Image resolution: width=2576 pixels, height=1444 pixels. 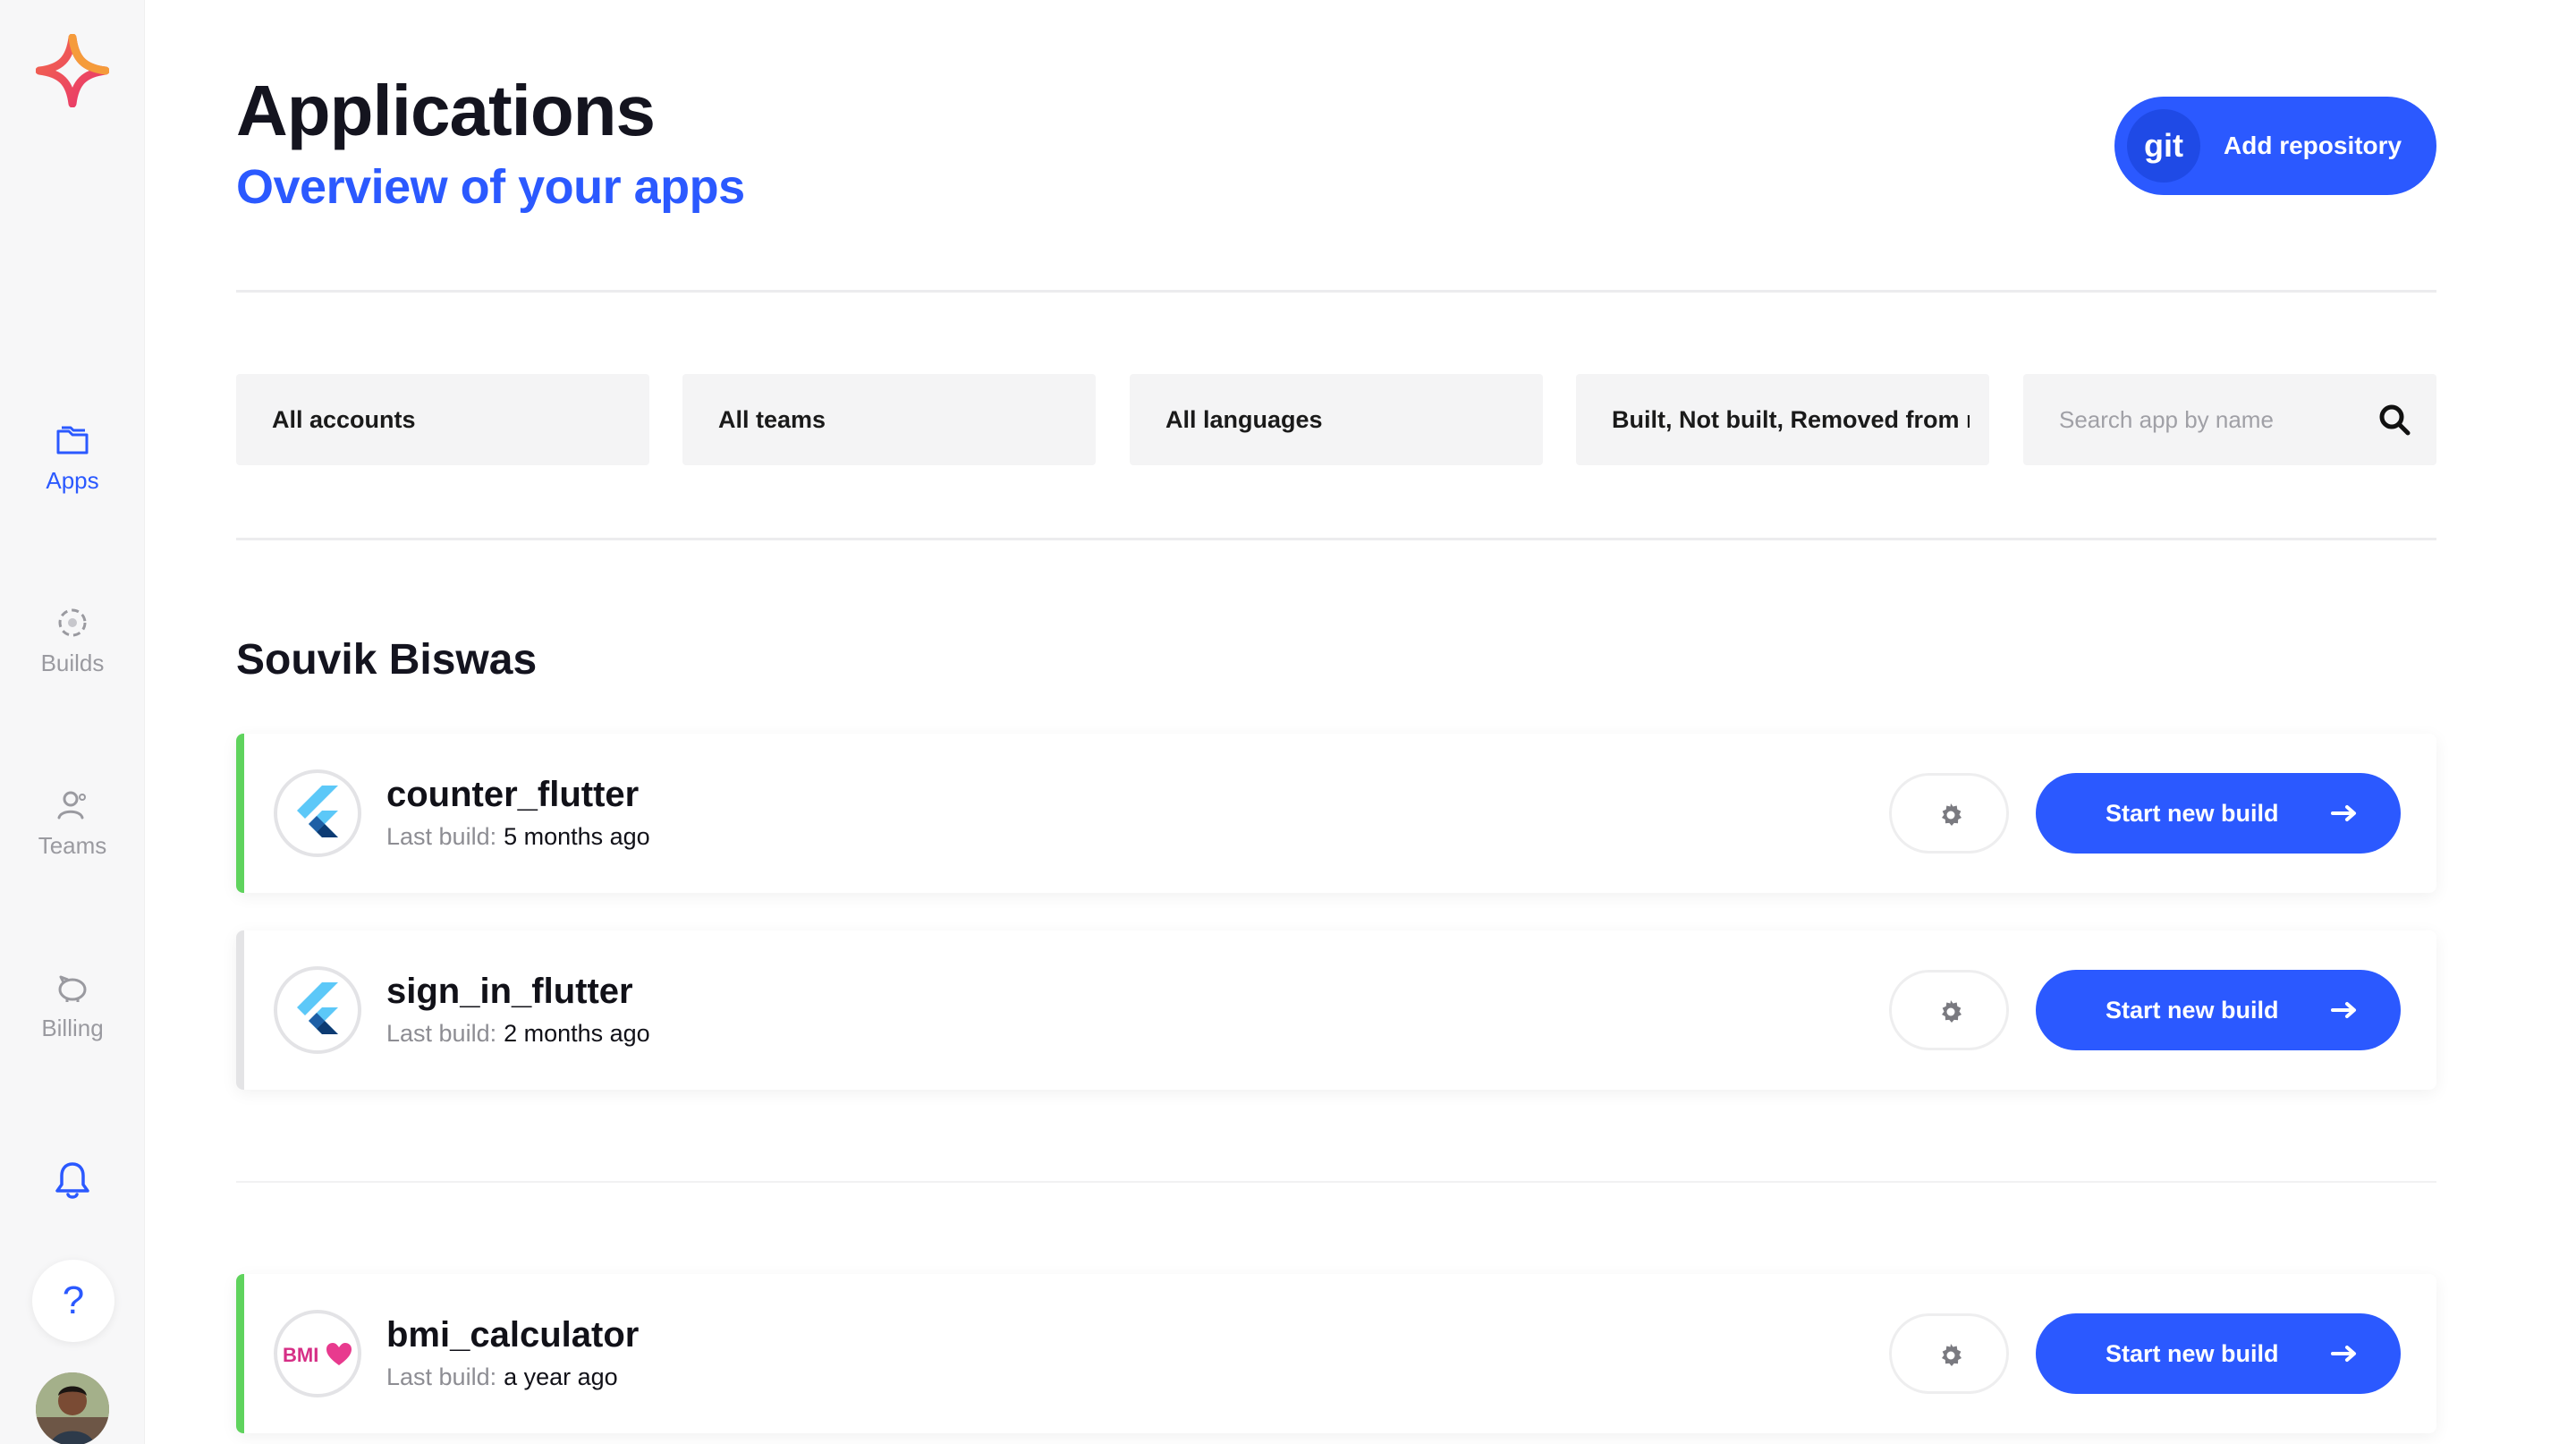 I want to click on bell-icon, so click(x=72, y=1180).